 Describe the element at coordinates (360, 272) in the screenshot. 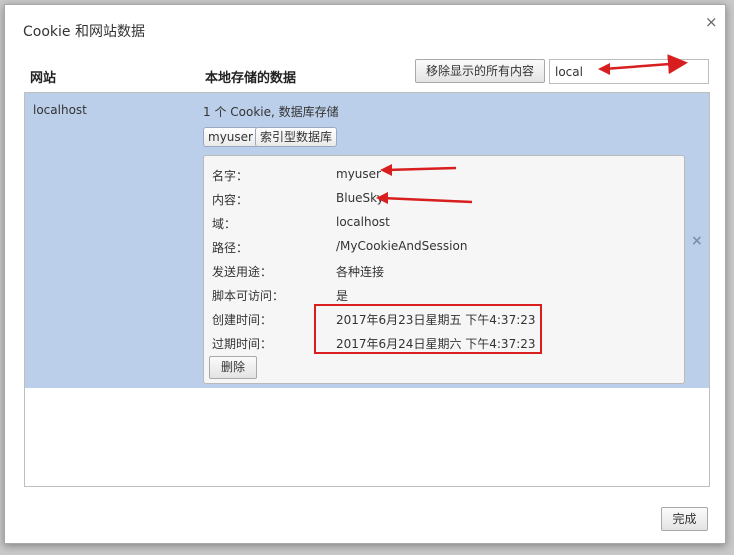

I see `detail-value: 各种连接` at that location.